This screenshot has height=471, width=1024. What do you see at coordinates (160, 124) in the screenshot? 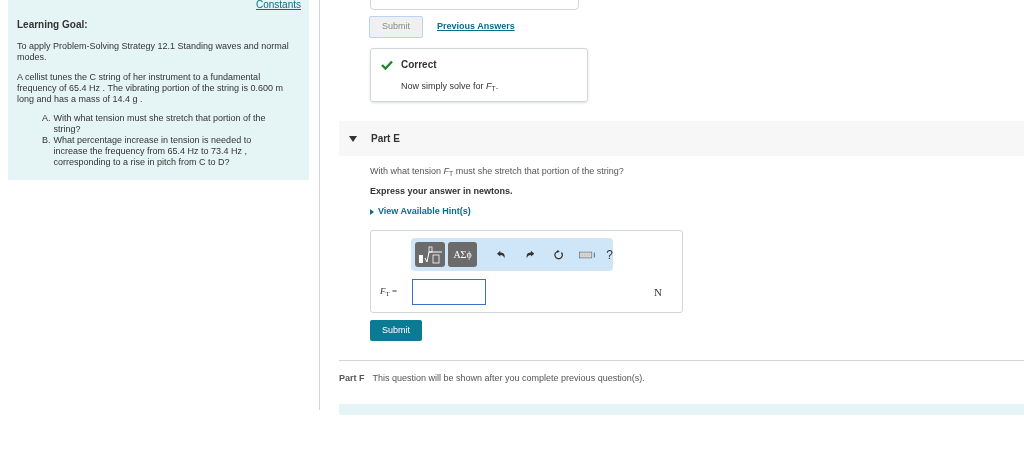
I see `question-item: With what tension must she stretch that portion of the string?` at bounding box center [160, 124].